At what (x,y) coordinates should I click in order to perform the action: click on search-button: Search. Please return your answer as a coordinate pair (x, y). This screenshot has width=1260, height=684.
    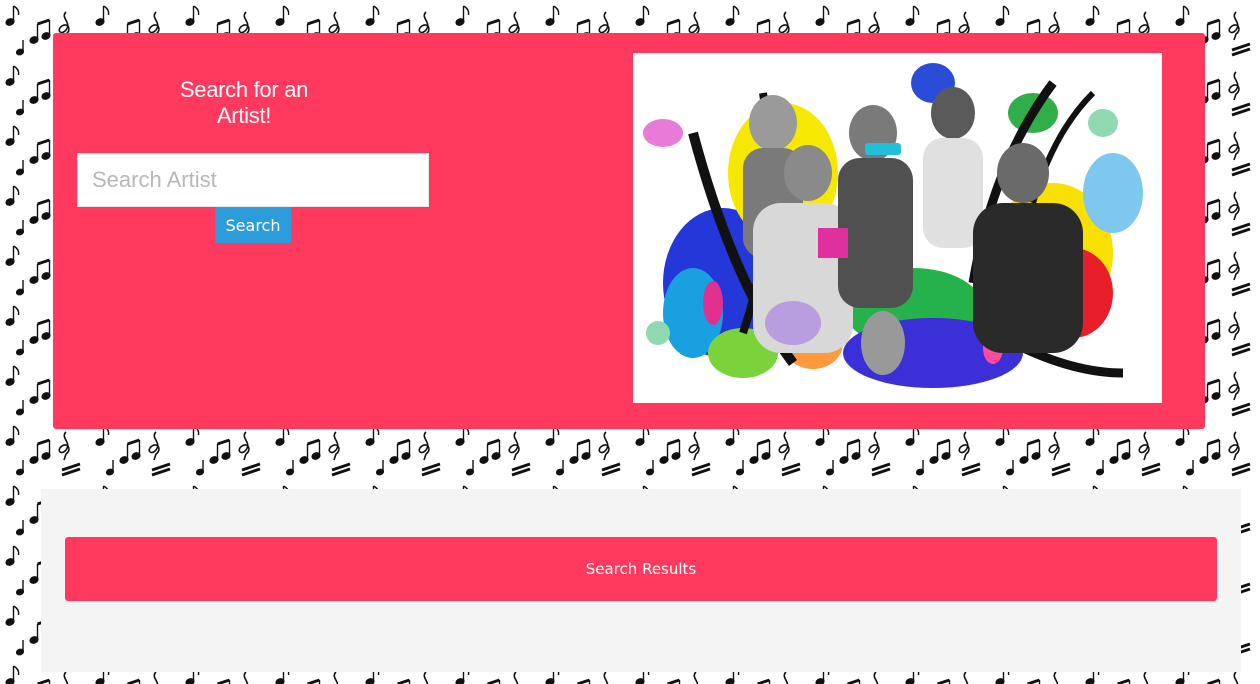
    Looking at the image, I should click on (253, 225).